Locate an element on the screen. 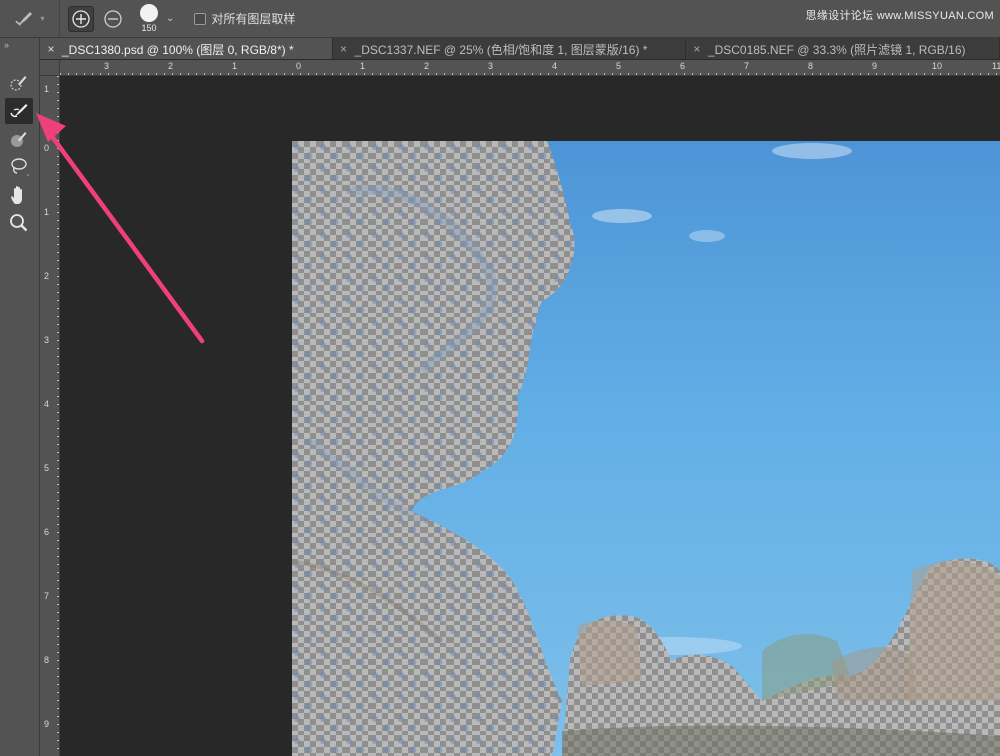 The height and width of the screenshot is (756, 1000). brush-tool is located at coordinates (19, 139).